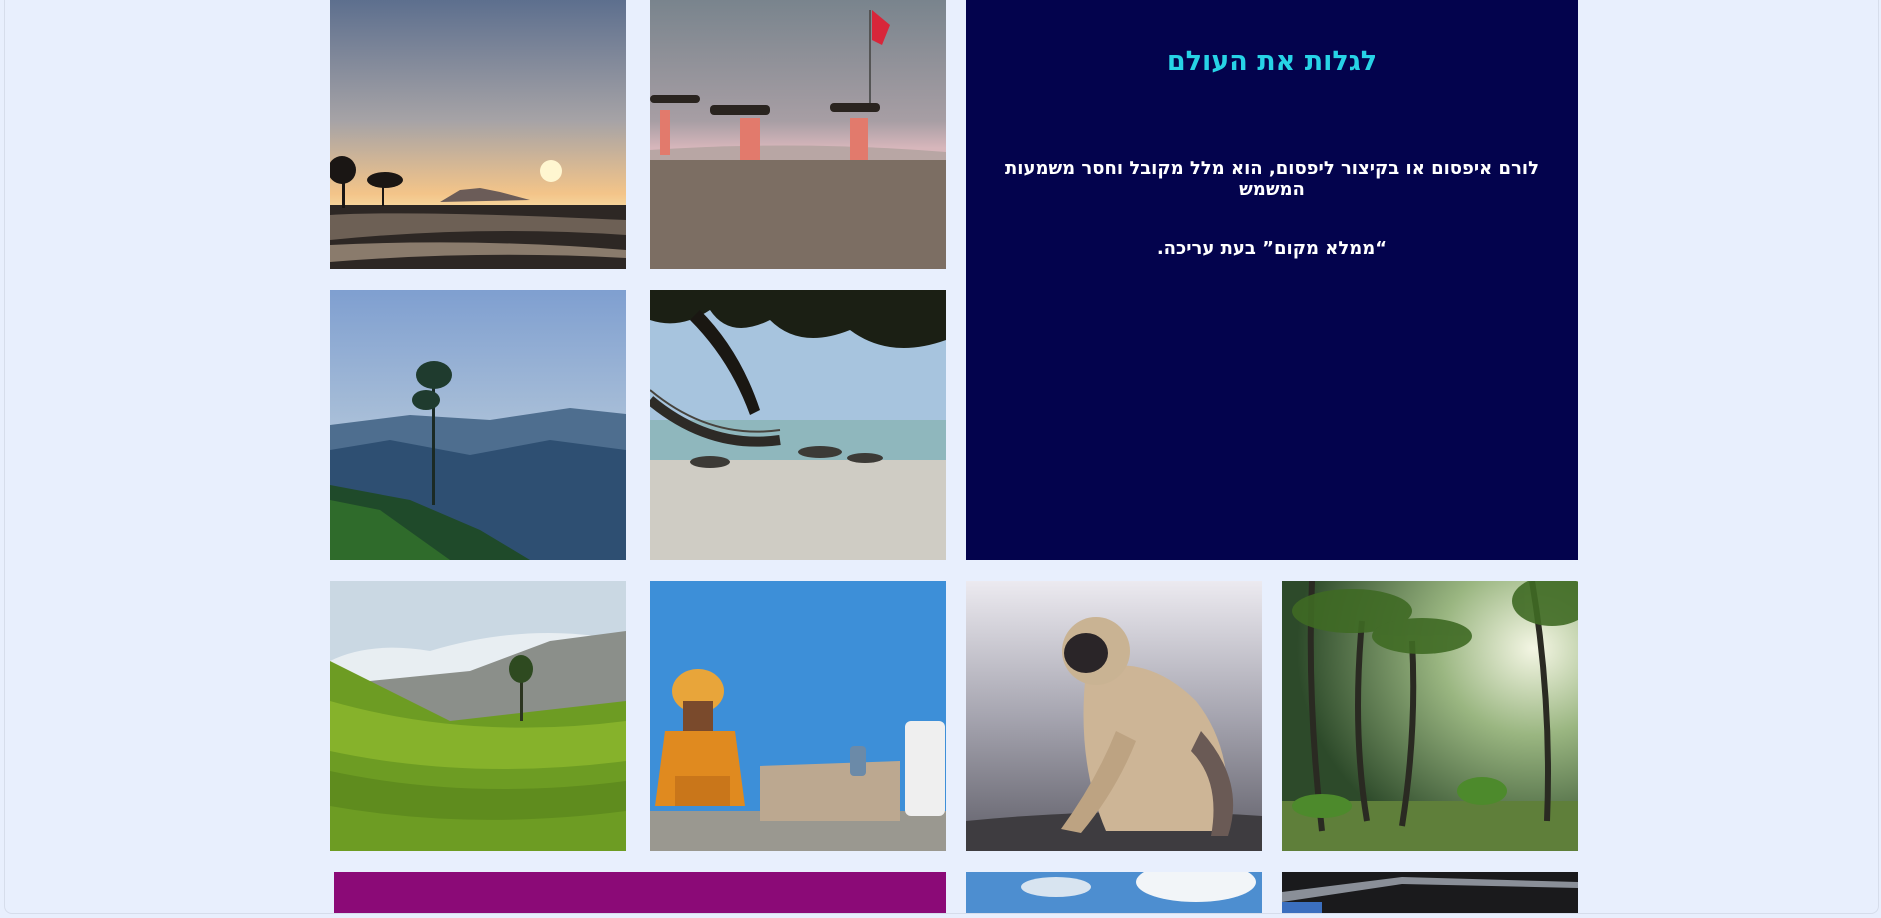 This screenshot has width=1881, height=918. I want to click on sunset-photo, so click(478, 134).